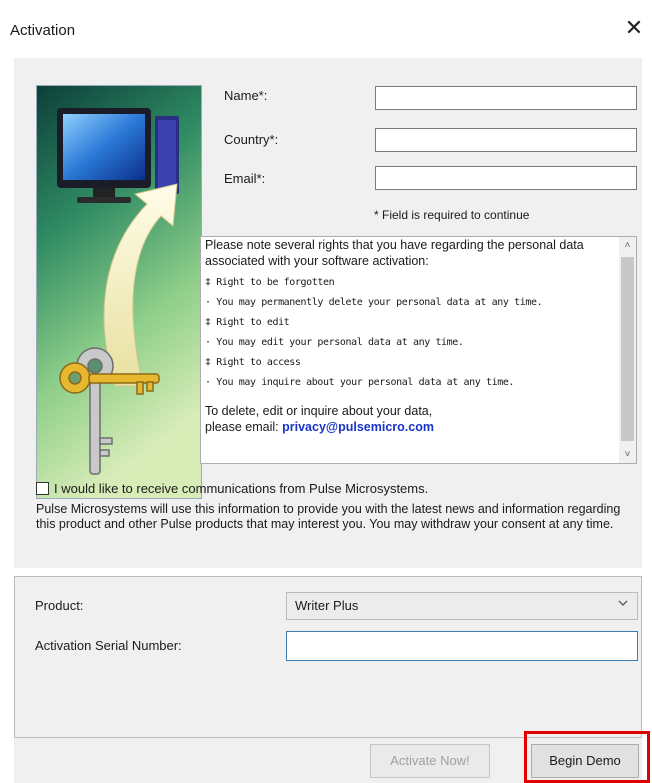 The width and height of the screenshot is (652, 783). Describe the element at coordinates (358, 427) in the screenshot. I see `privacy-email-link: privacy@pulsemicro.com` at that location.